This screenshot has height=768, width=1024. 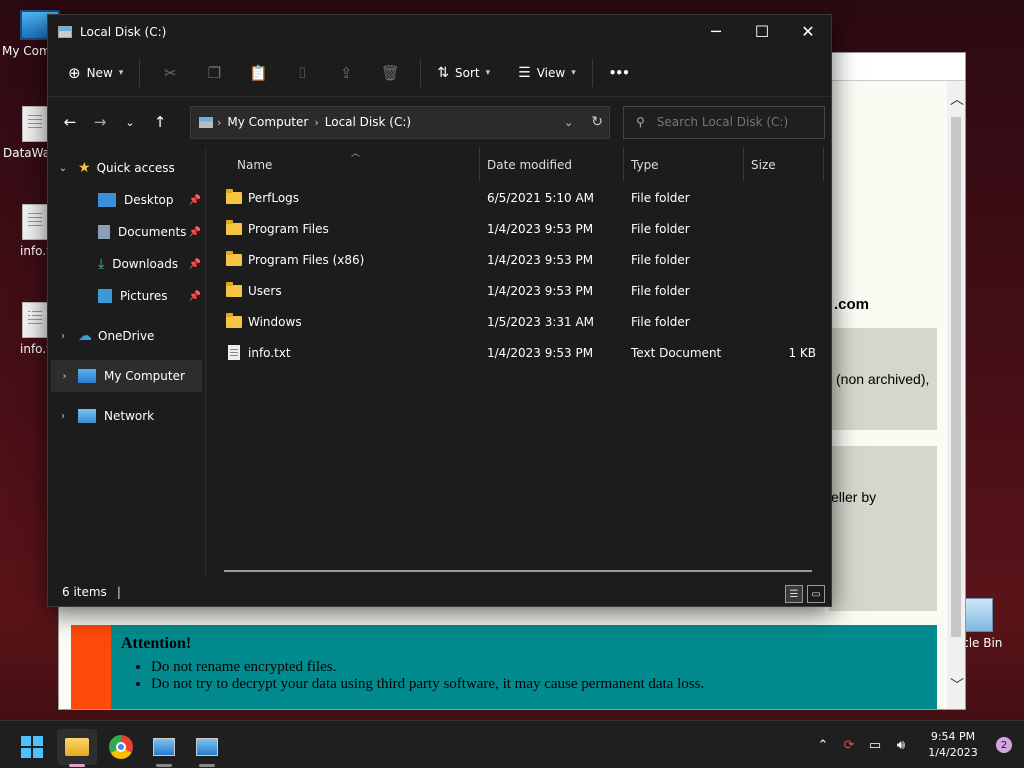 What do you see at coordinates (70, 122) in the screenshot?
I see `back-button: ←` at bounding box center [70, 122].